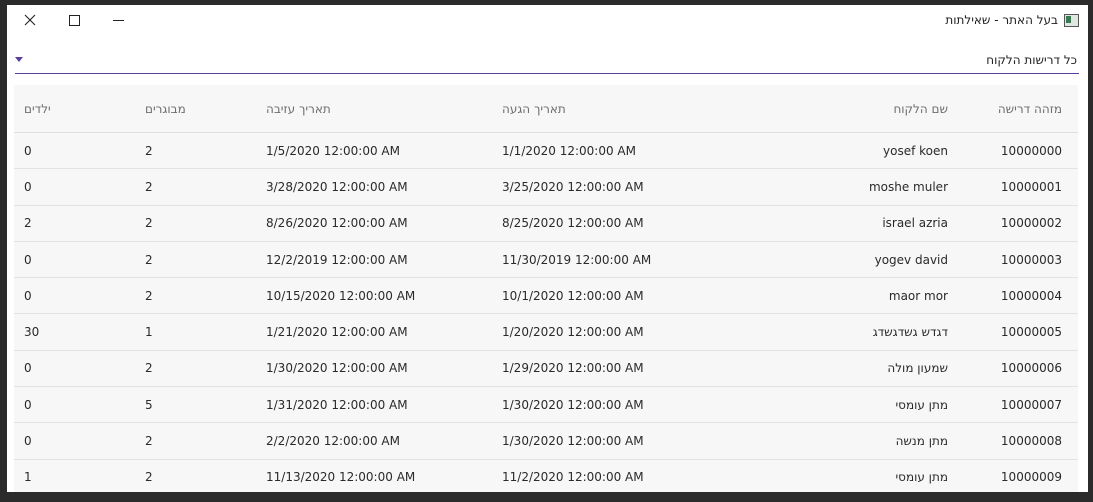 Image resolution: width=1093 pixels, height=502 pixels. I want to click on cell-departure-date-text: 3/28/2020 12:00:00 AM, so click(337, 186).